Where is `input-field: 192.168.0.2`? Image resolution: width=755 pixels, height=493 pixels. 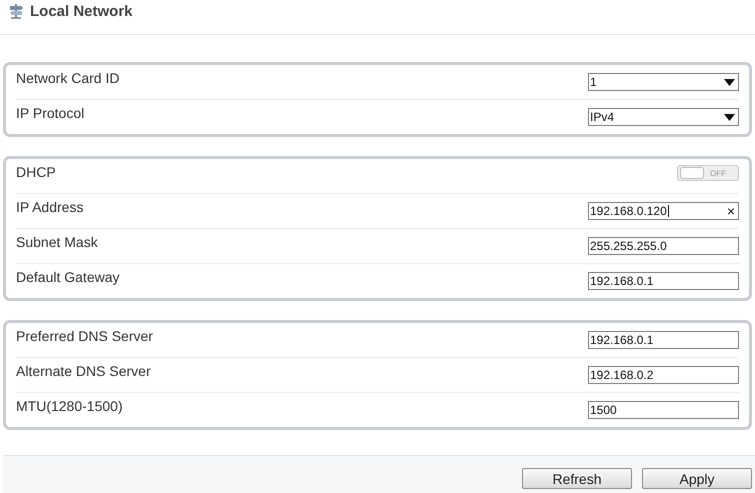 input-field: 192.168.0.2 is located at coordinates (663, 375).